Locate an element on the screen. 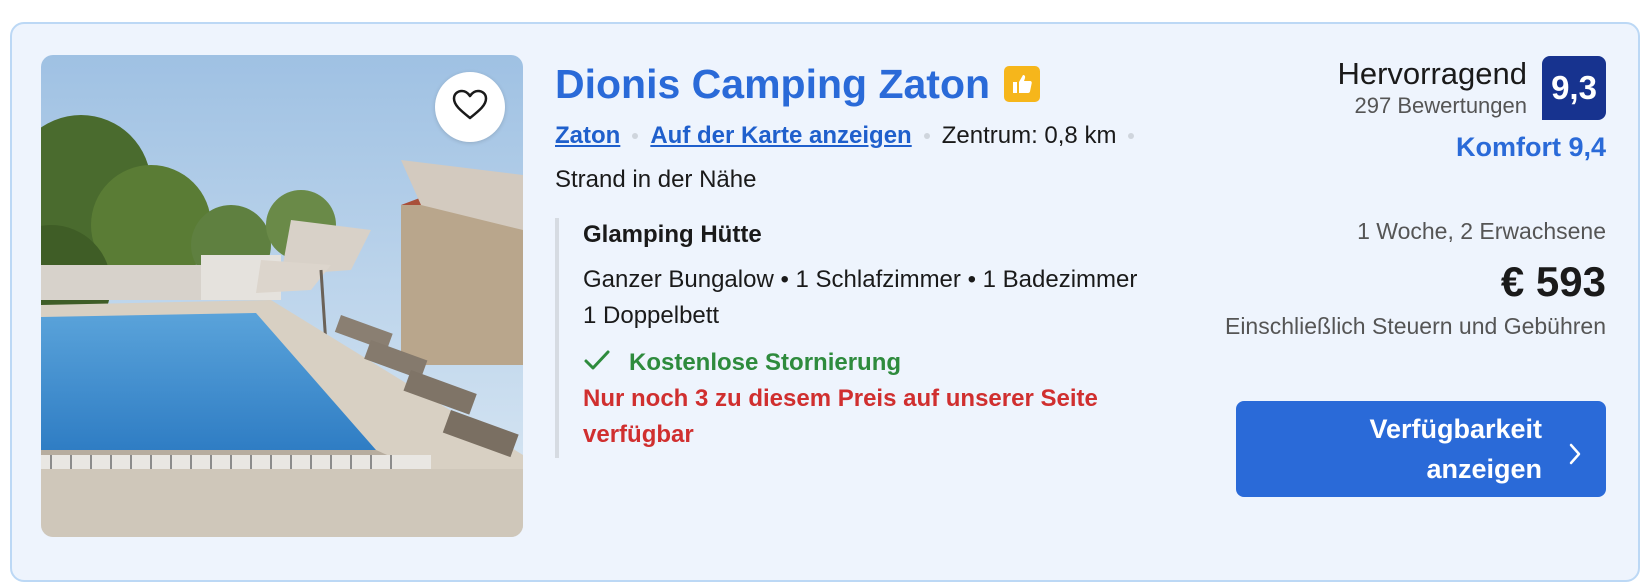 The image size is (1652, 582). chevron-right-icon is located at coordinates (1575, 457).